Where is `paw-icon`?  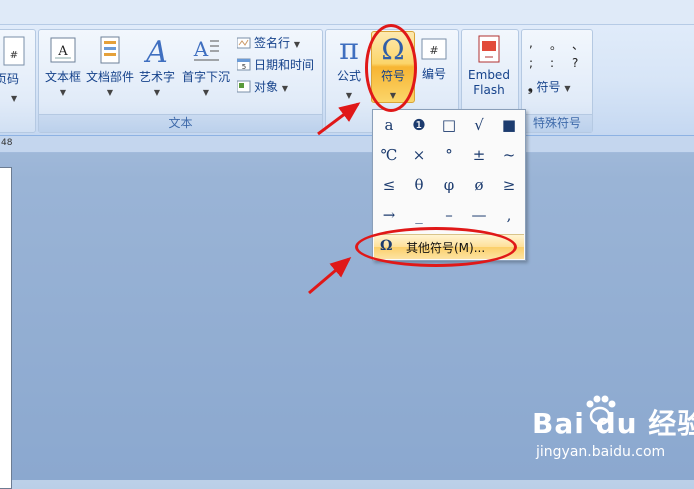 paw-icon is located at coordinates (601, 410).